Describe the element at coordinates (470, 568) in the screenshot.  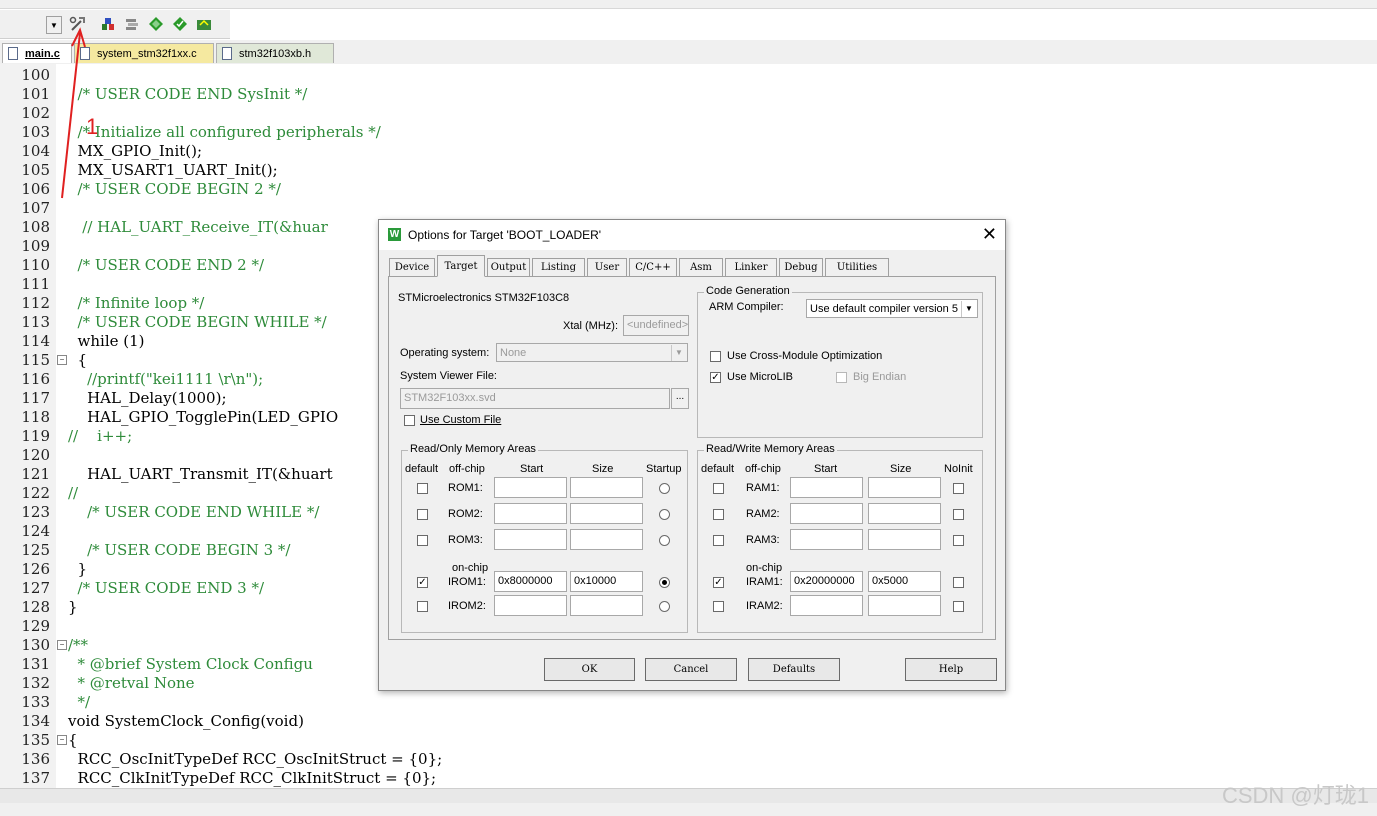
I see `ro-on-chip-label: on-chip` at that location.